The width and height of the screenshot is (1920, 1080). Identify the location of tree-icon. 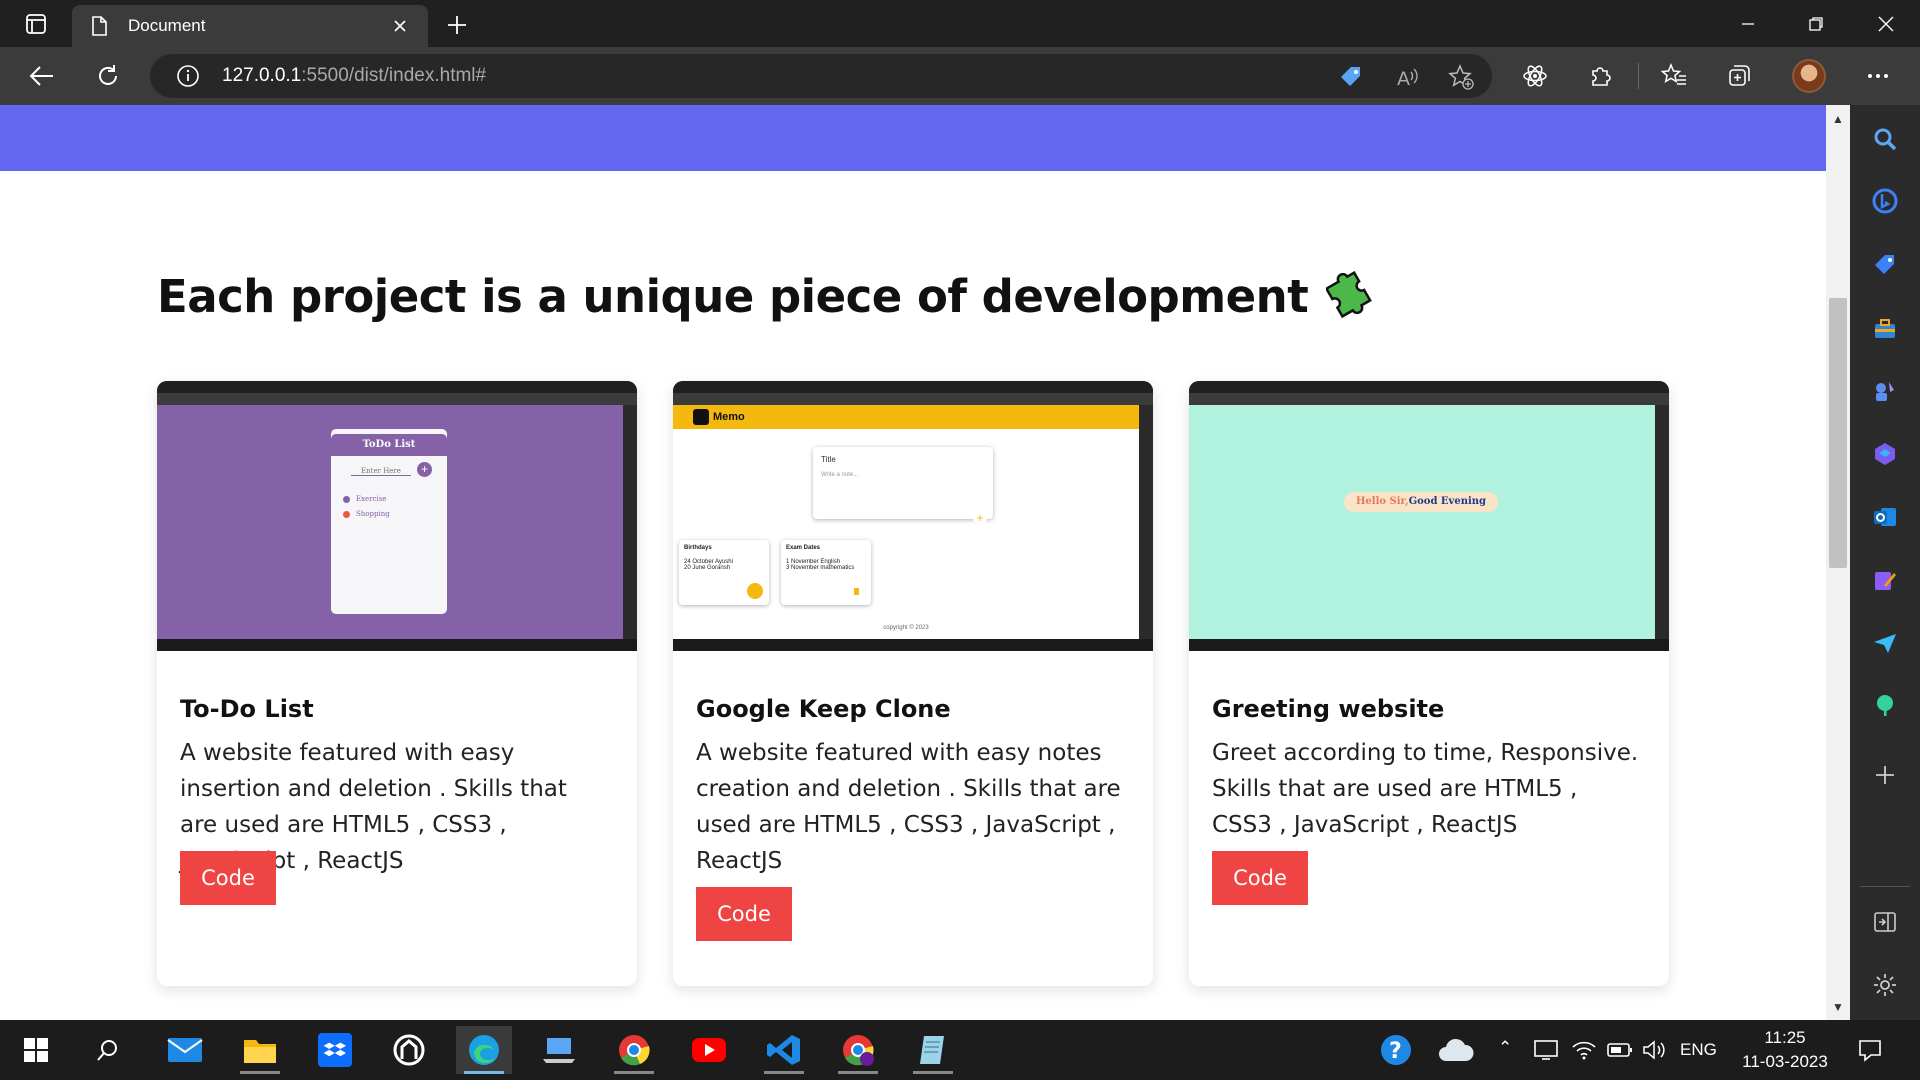
(1885, 705).